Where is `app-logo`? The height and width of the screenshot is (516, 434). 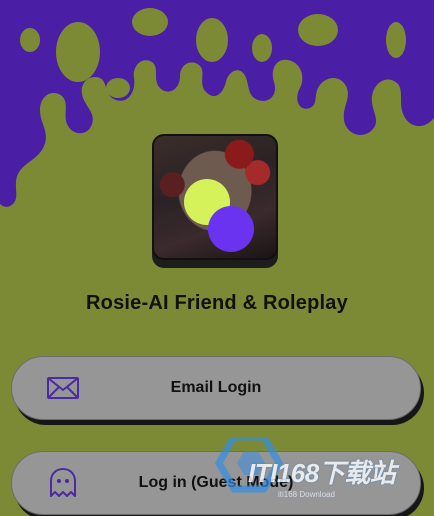
app-logo is located at coordinates (216, 201).